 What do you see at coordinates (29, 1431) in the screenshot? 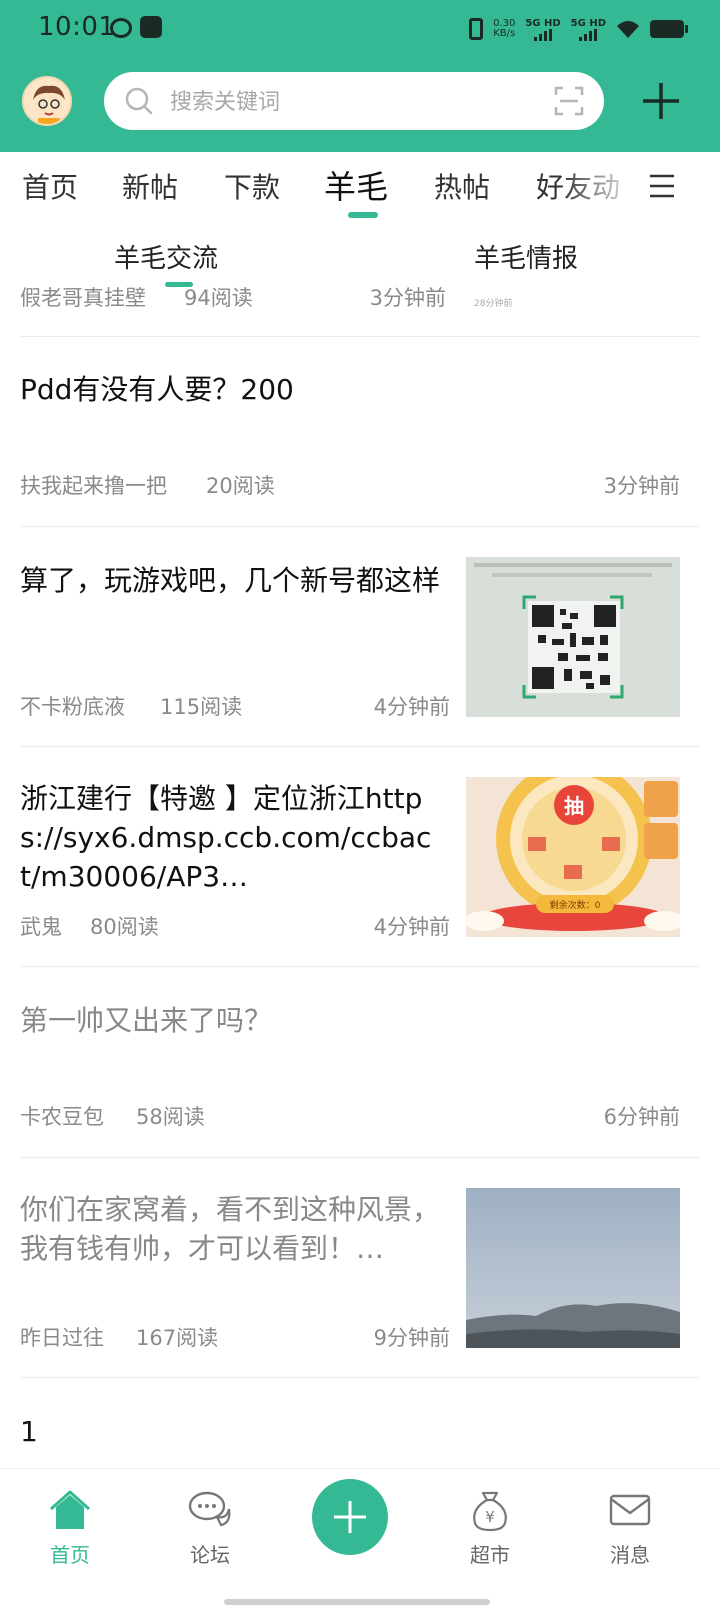
I see `post-title: 1` at bounding box center [29, 1431].